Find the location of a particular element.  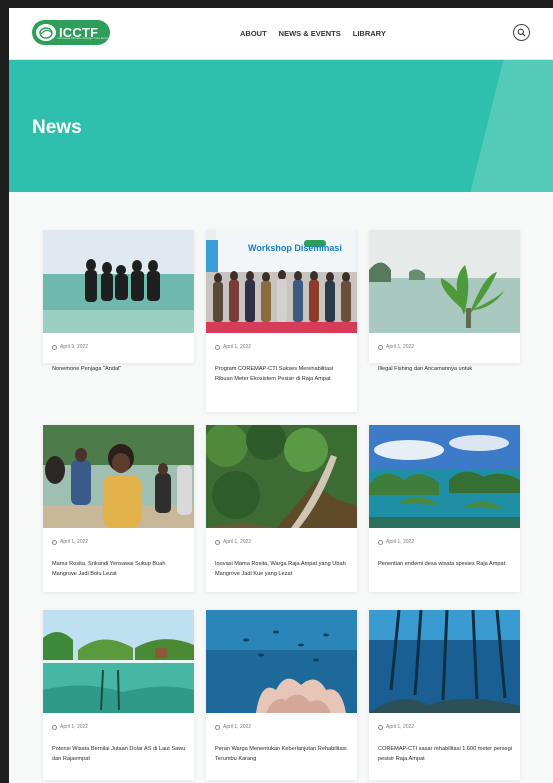

news-card: April 9, 2022 Nonemone Penjaga "Andal" is located at coordinates (118, 301).